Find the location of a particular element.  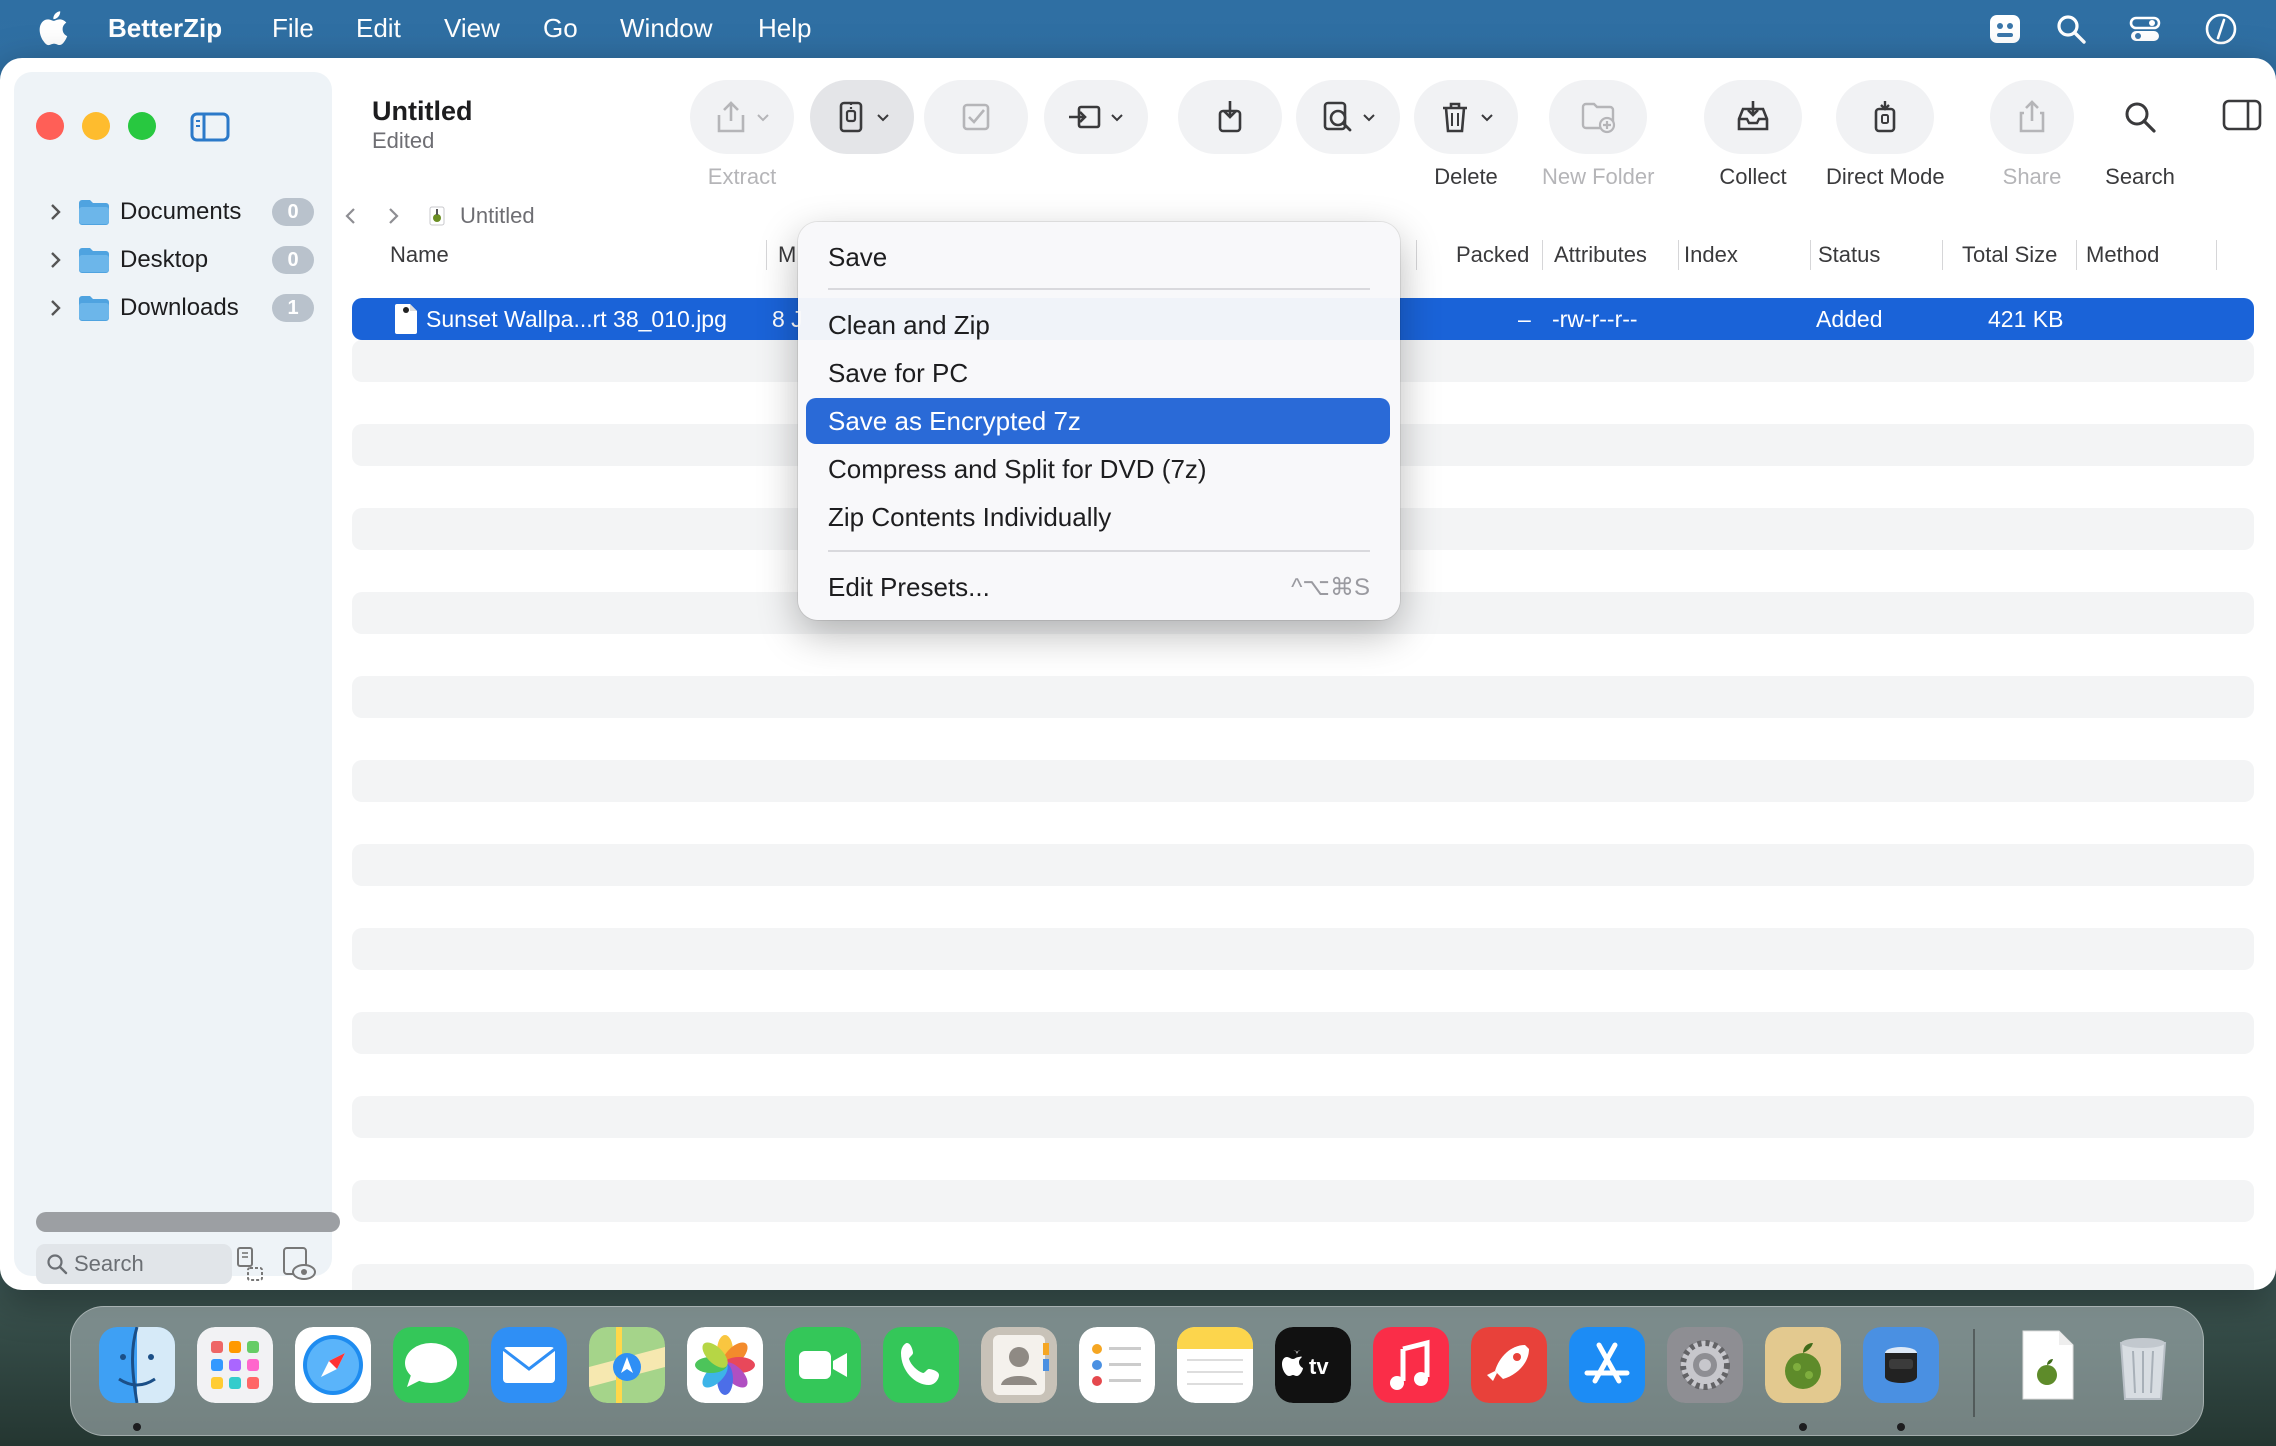

minimize-button is located at coordinates (96, 126).